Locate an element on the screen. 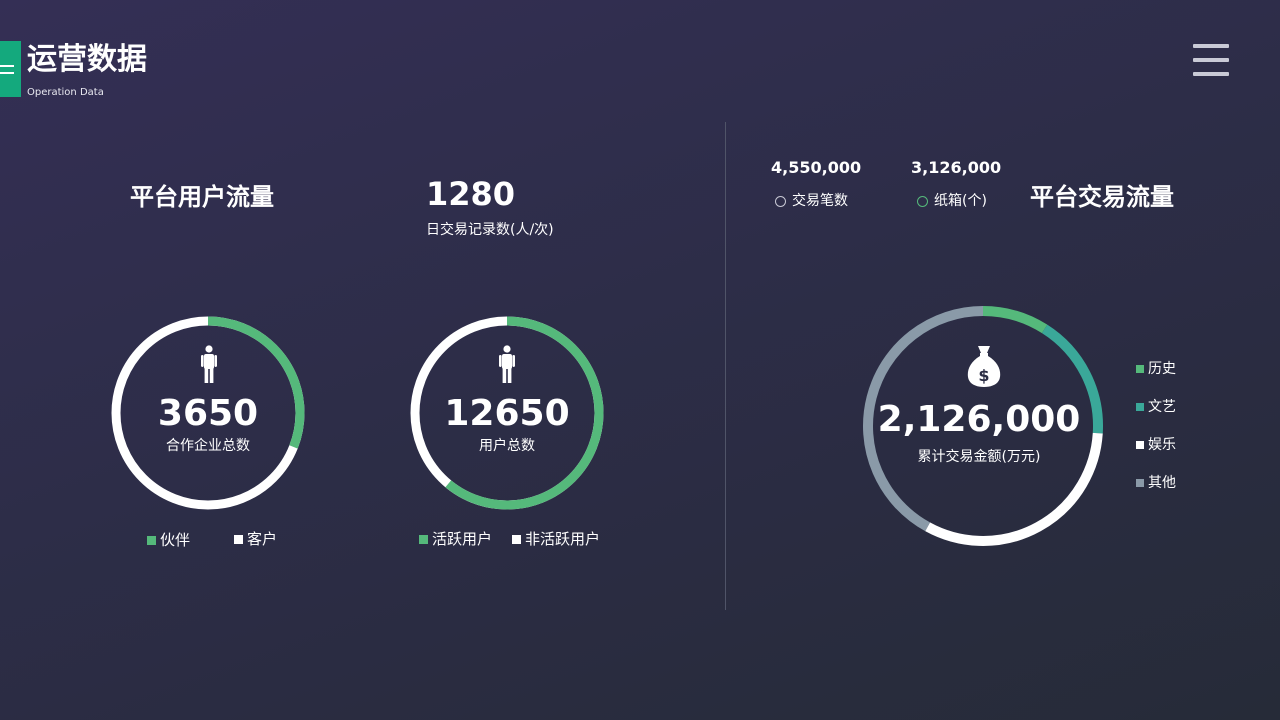 The image size is (1280, 720). daily-record-value: 1280 is located at coordinates (471, 194).